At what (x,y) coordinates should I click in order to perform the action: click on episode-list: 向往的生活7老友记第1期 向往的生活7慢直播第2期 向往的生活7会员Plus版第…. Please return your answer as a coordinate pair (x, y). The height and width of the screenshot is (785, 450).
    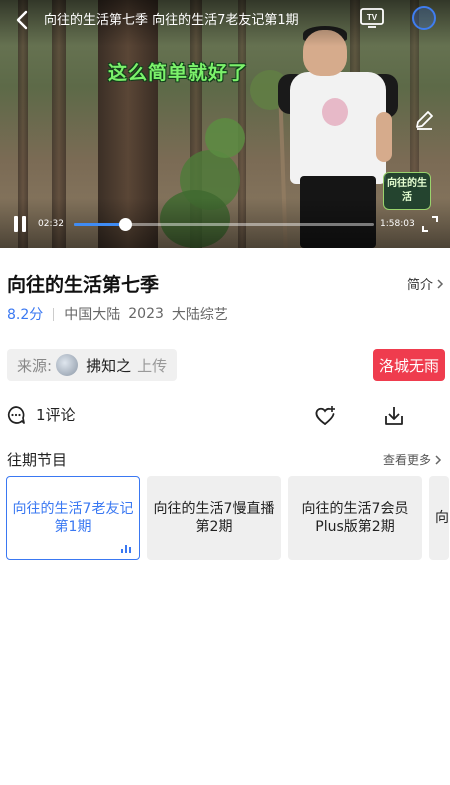
    Looking at the image, I should click on (227, 518).